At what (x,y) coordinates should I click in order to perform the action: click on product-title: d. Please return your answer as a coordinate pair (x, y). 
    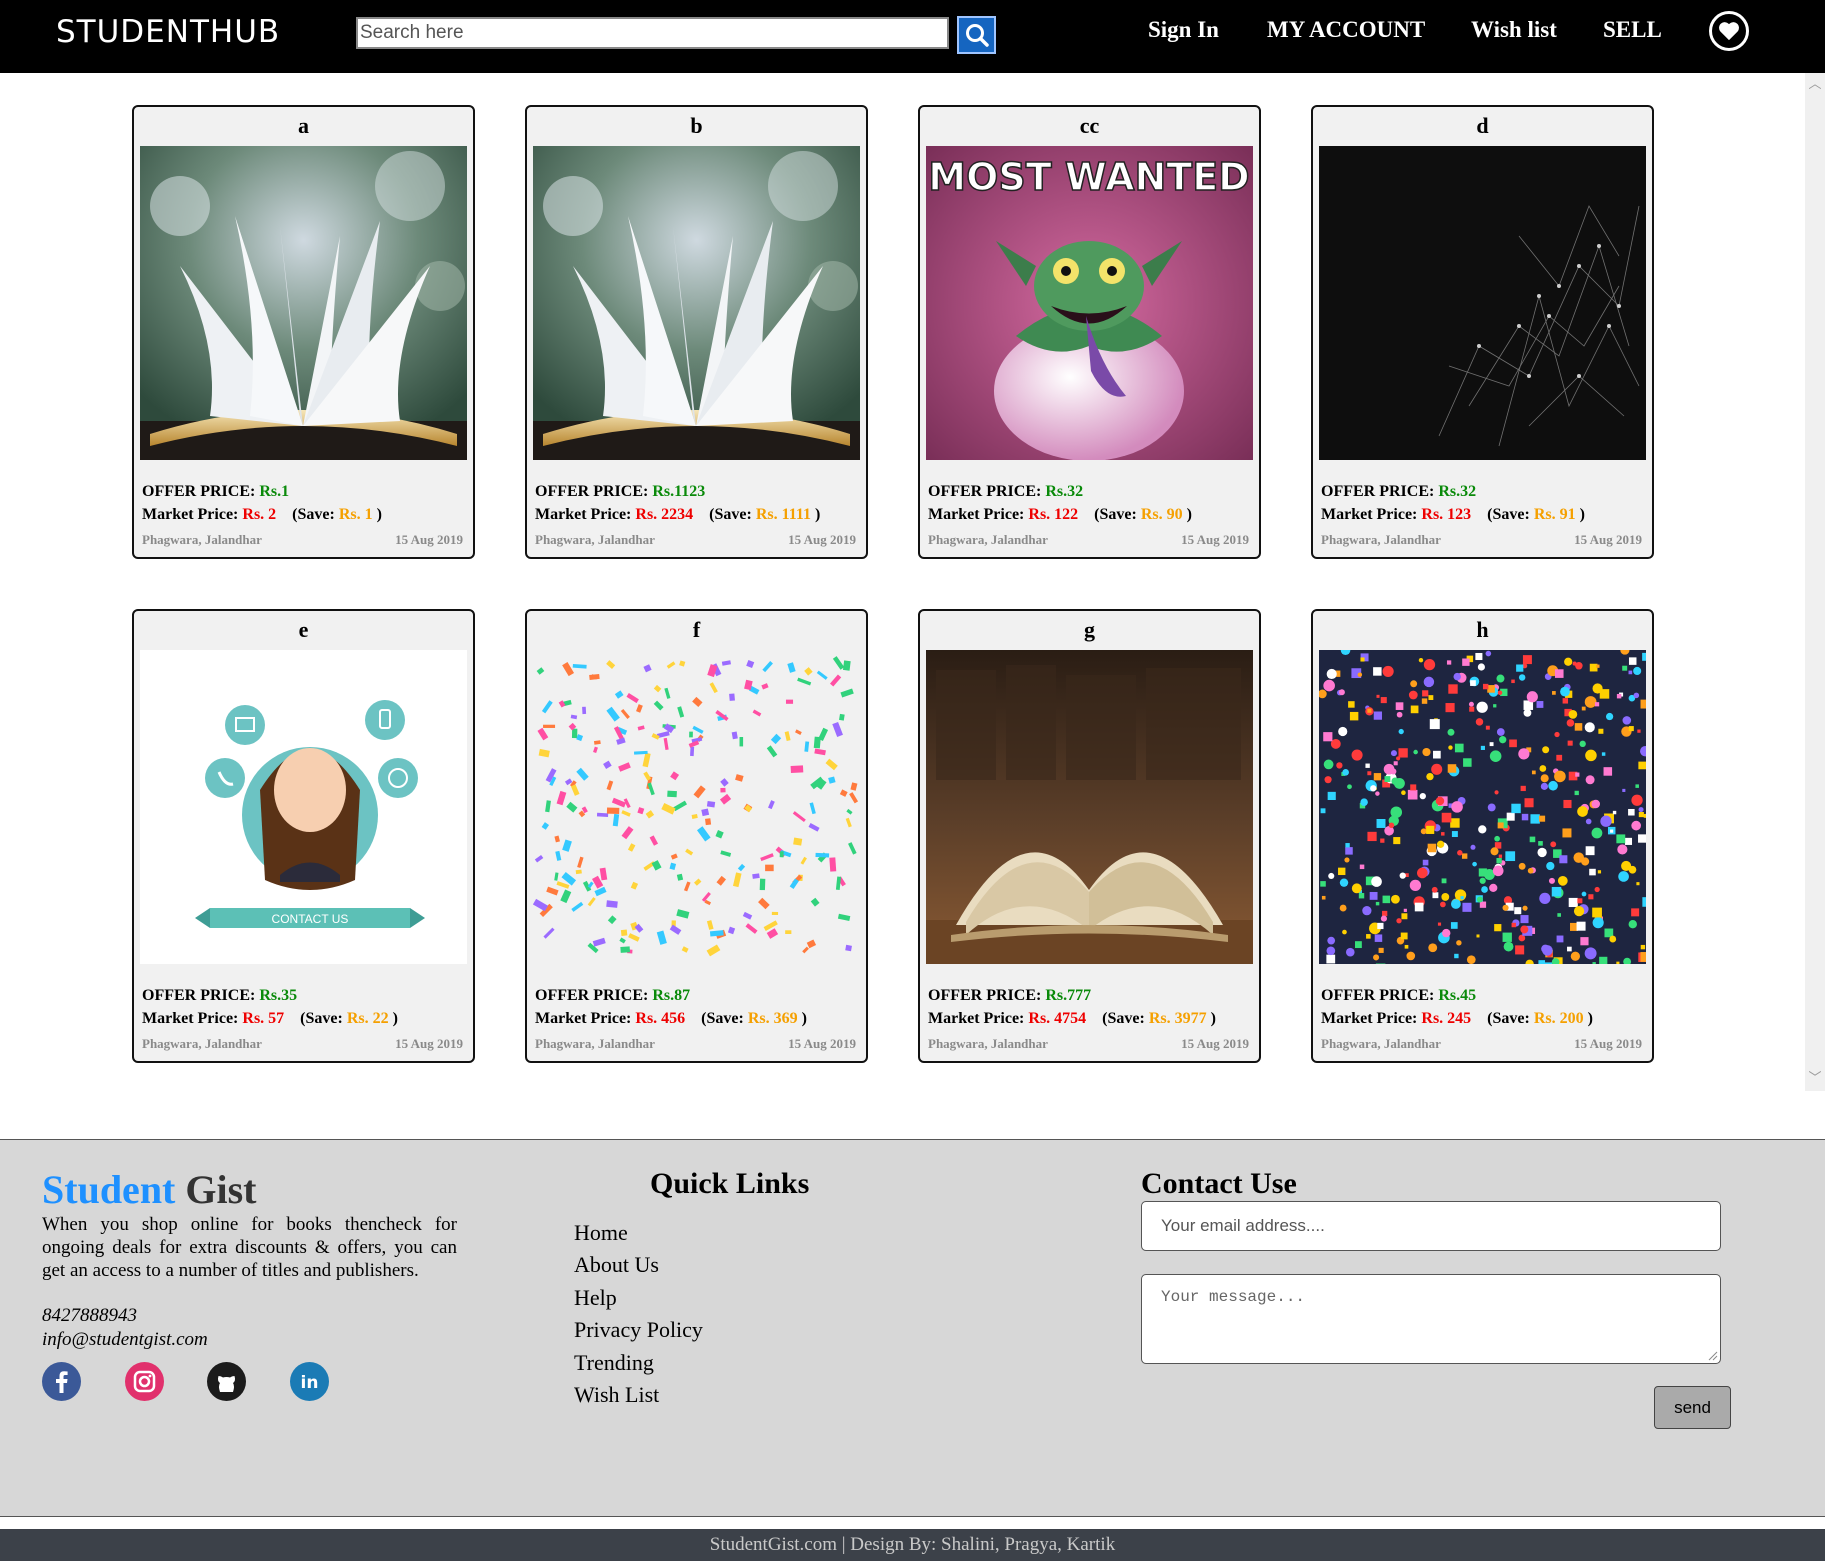
    Looking at the image, I should click on (1482, 125).